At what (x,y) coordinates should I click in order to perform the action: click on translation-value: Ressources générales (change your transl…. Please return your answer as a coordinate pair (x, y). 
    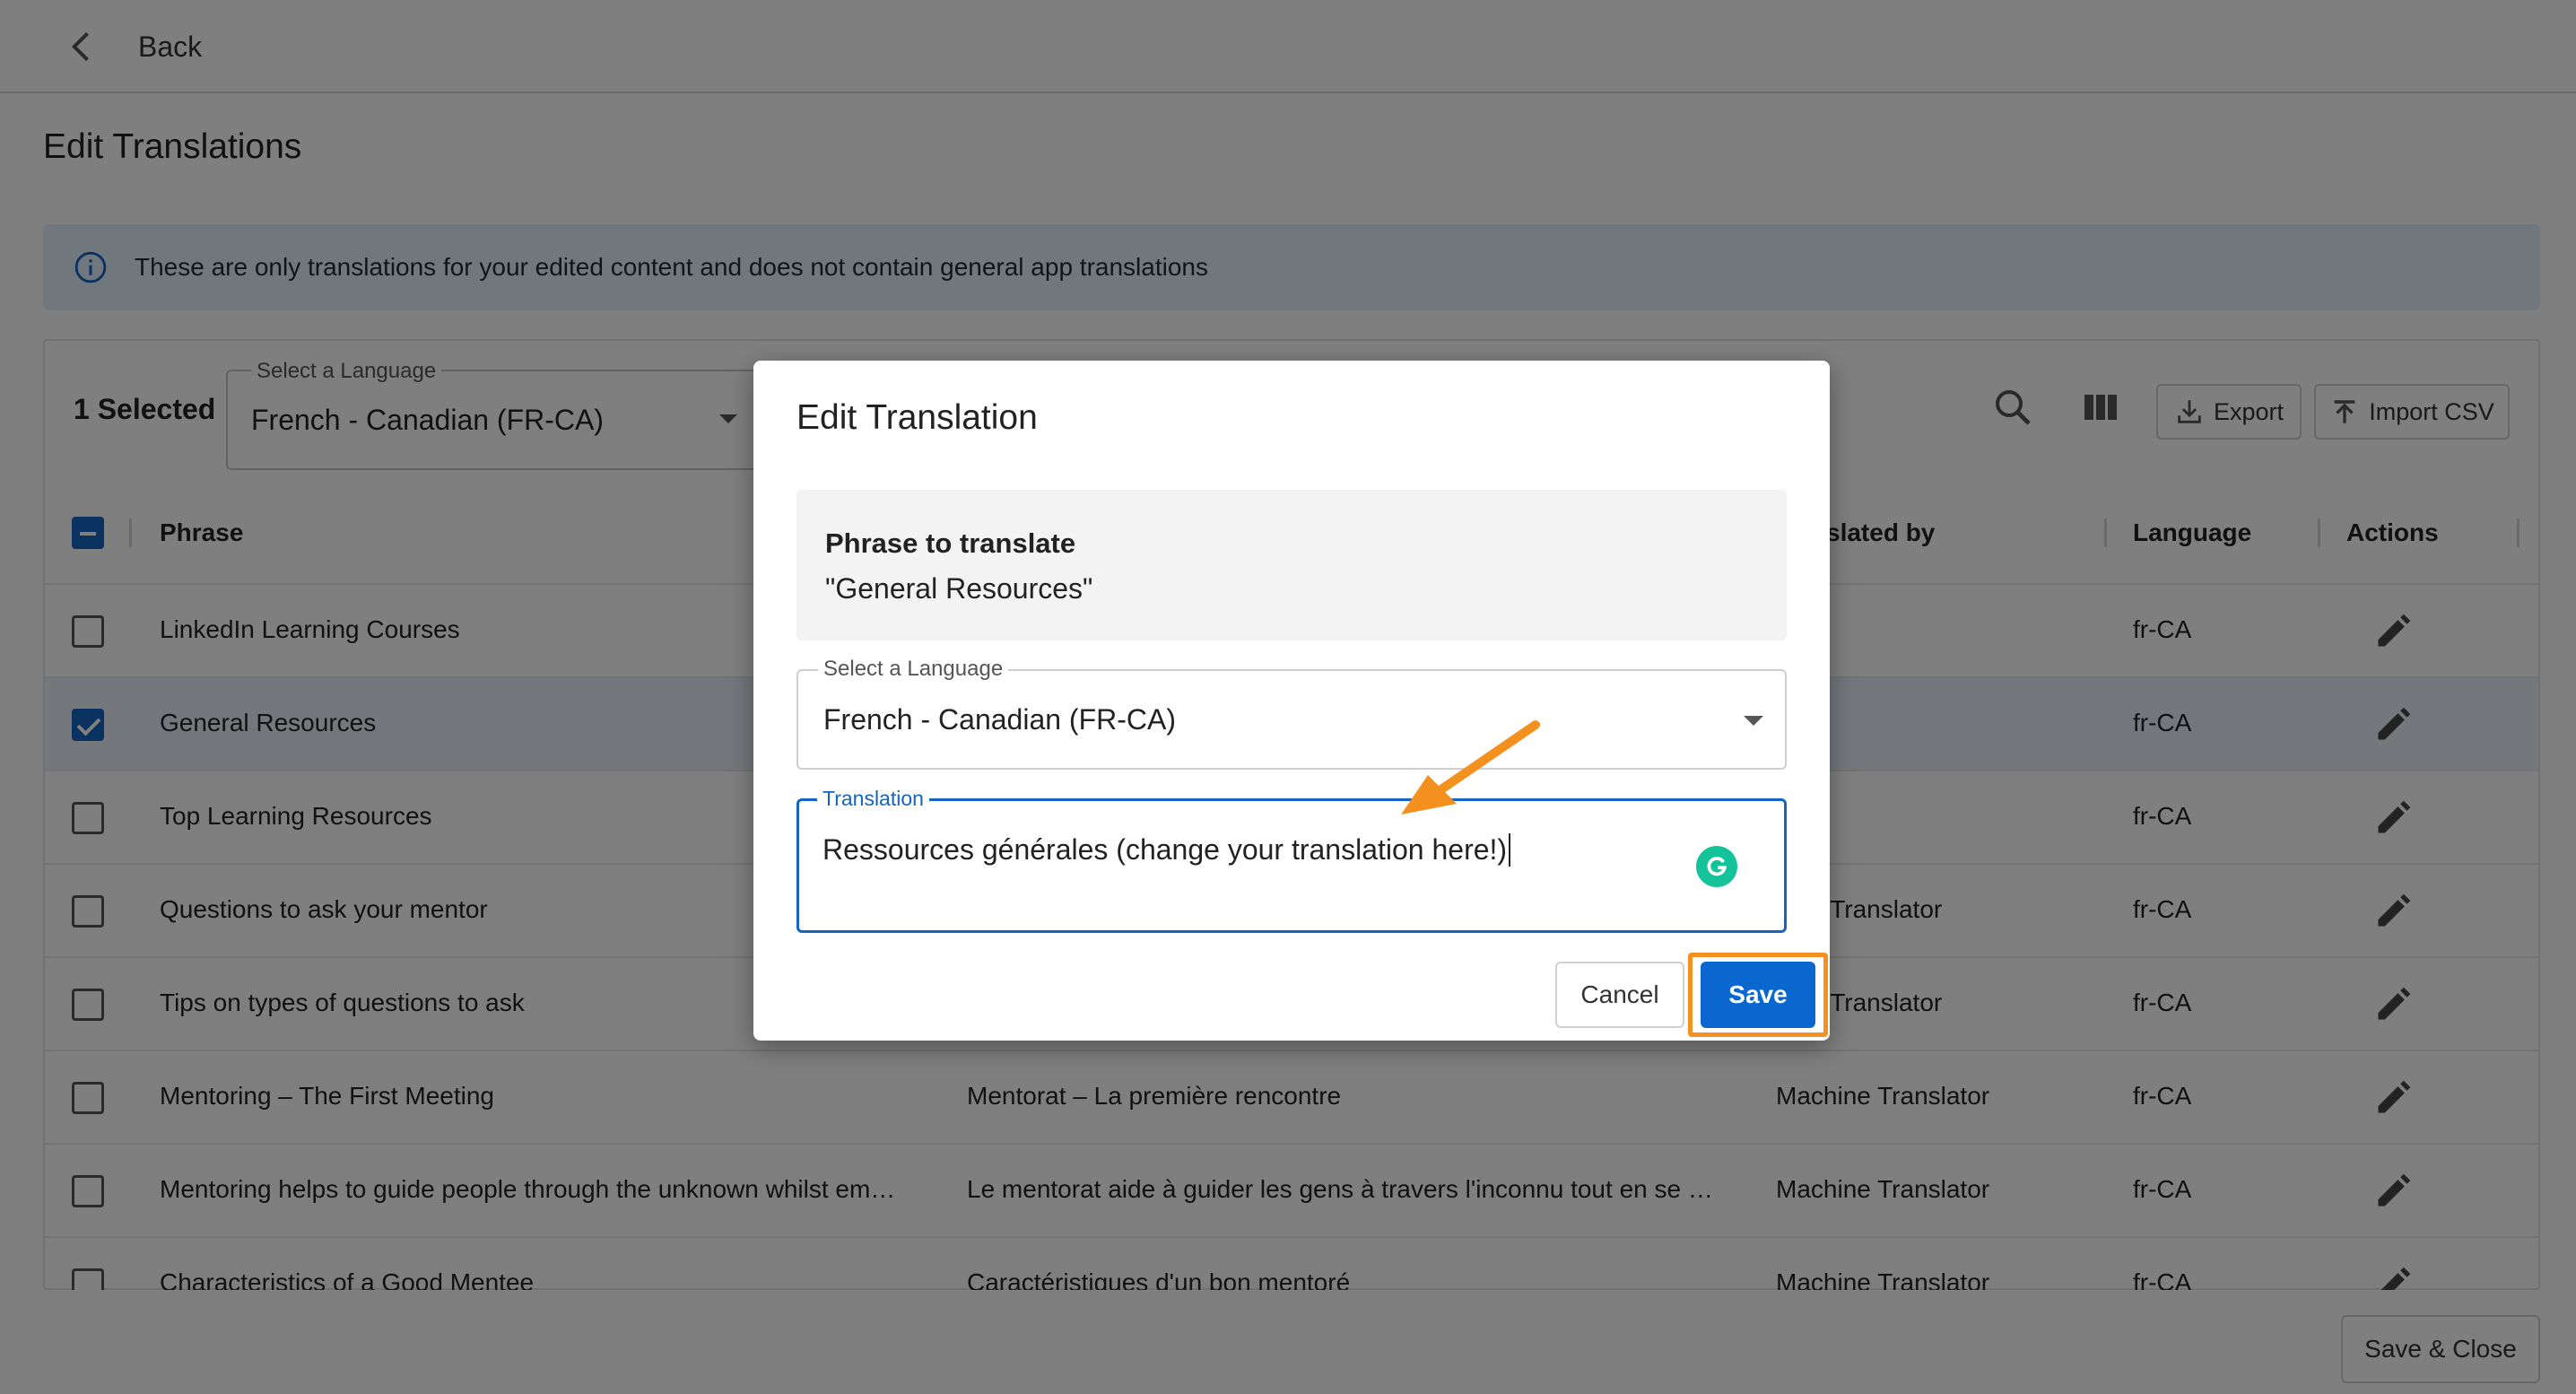
    Looking at the image, I should click on (1166, 850).